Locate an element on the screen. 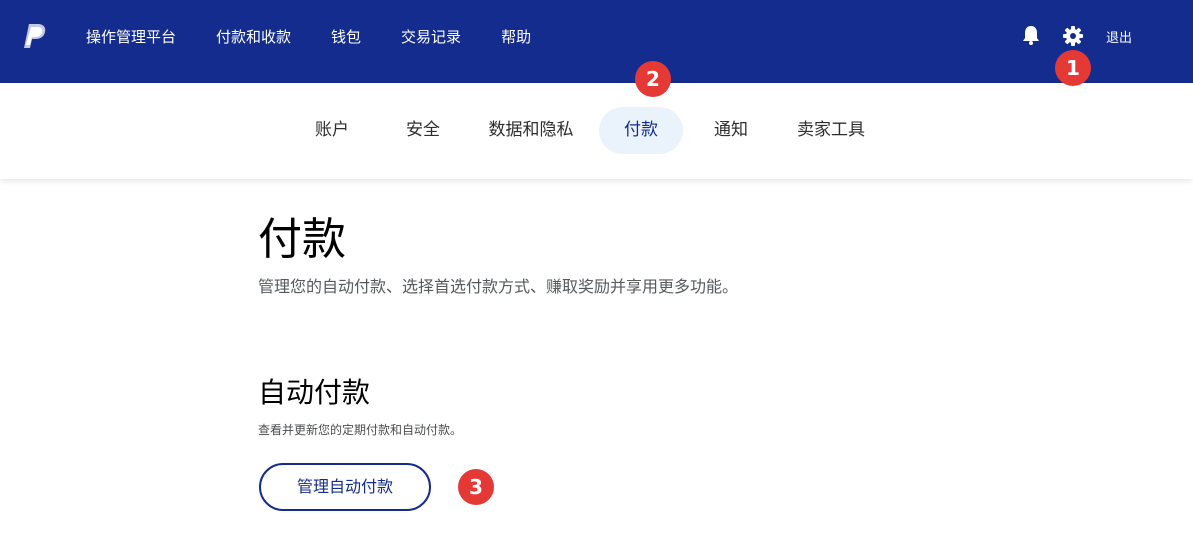  logout-link: 退出 is located at coordinates (1119, 36).